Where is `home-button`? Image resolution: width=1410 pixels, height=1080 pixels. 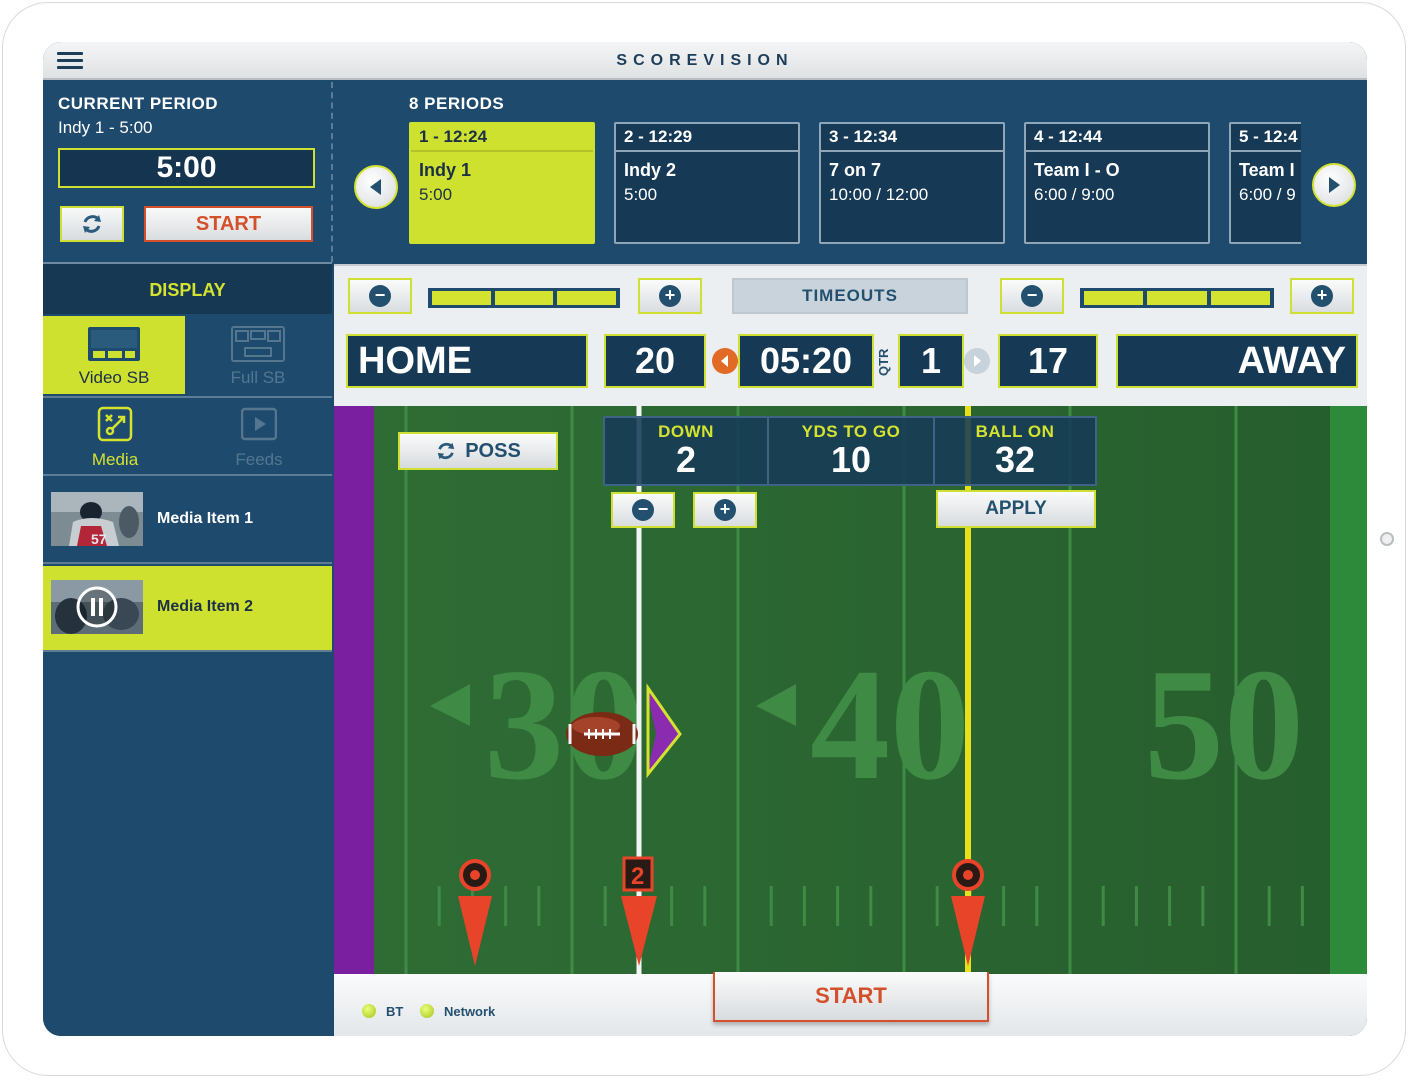
home-button is located at coordinates (1387, 539).